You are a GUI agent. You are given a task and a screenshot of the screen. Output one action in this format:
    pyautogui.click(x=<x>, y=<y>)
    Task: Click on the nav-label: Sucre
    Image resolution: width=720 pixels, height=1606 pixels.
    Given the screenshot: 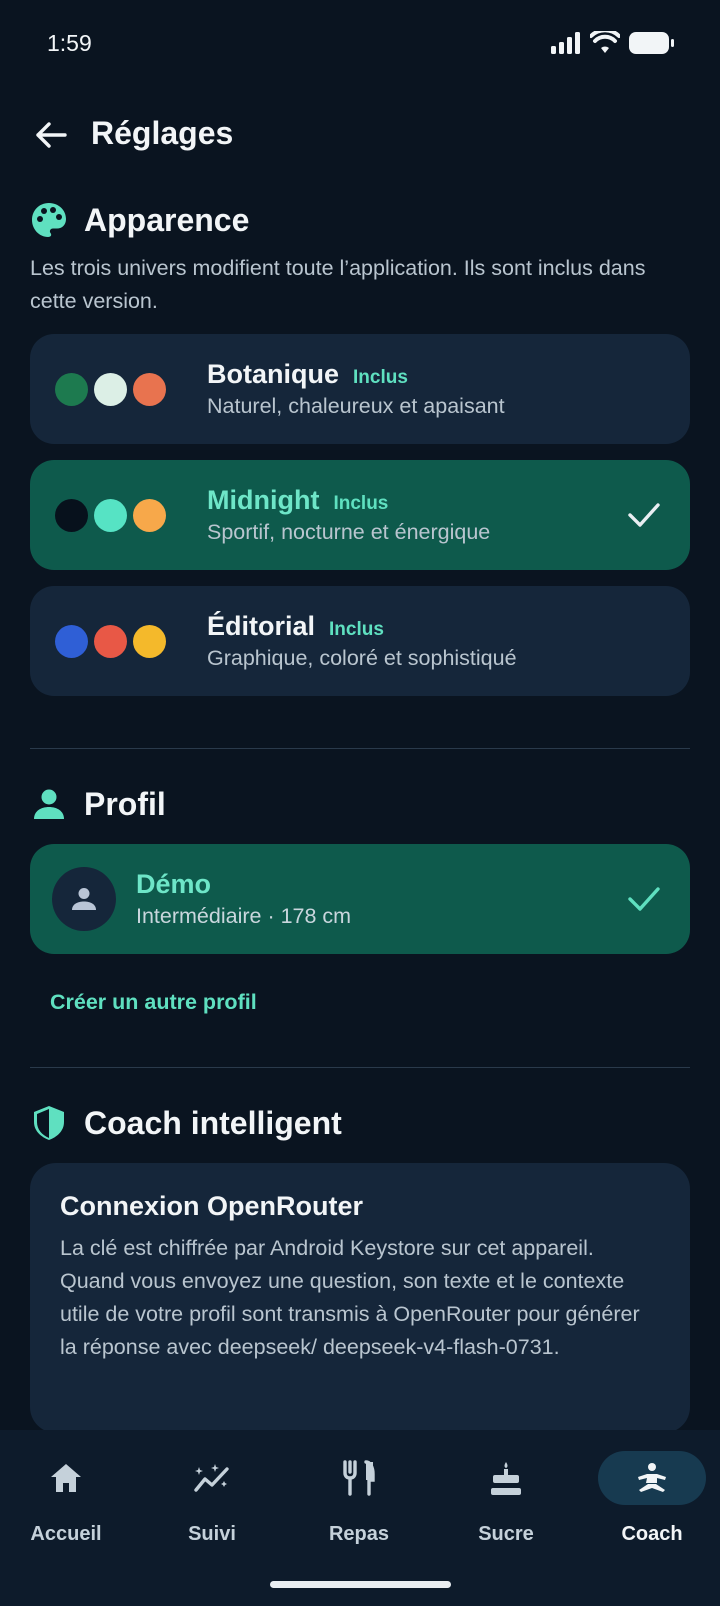 What is the action you would take?
    pyautogui.click(x=506, y=1534)
    